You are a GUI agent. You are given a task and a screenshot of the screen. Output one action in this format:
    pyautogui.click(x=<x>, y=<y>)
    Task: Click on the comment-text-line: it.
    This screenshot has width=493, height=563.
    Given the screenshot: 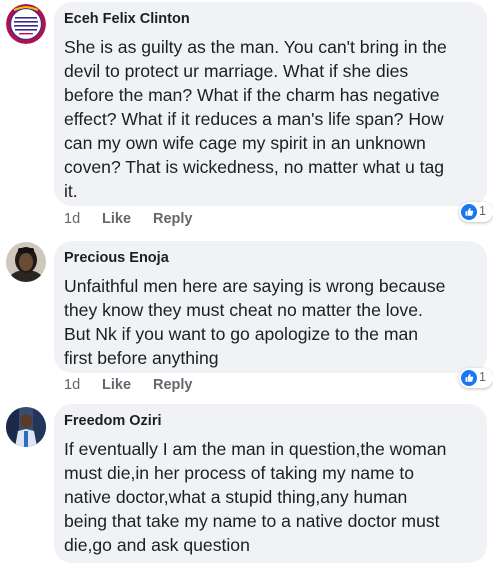 What is the action you would take?
    pyautogui.click(x=71, y=191)
    